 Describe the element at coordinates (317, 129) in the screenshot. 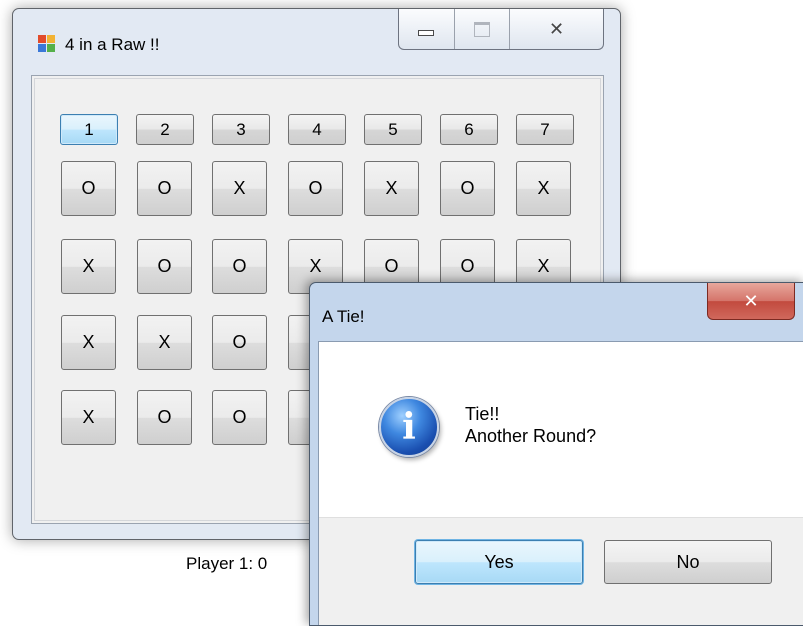

I see `column-button-4: 4` at that location.